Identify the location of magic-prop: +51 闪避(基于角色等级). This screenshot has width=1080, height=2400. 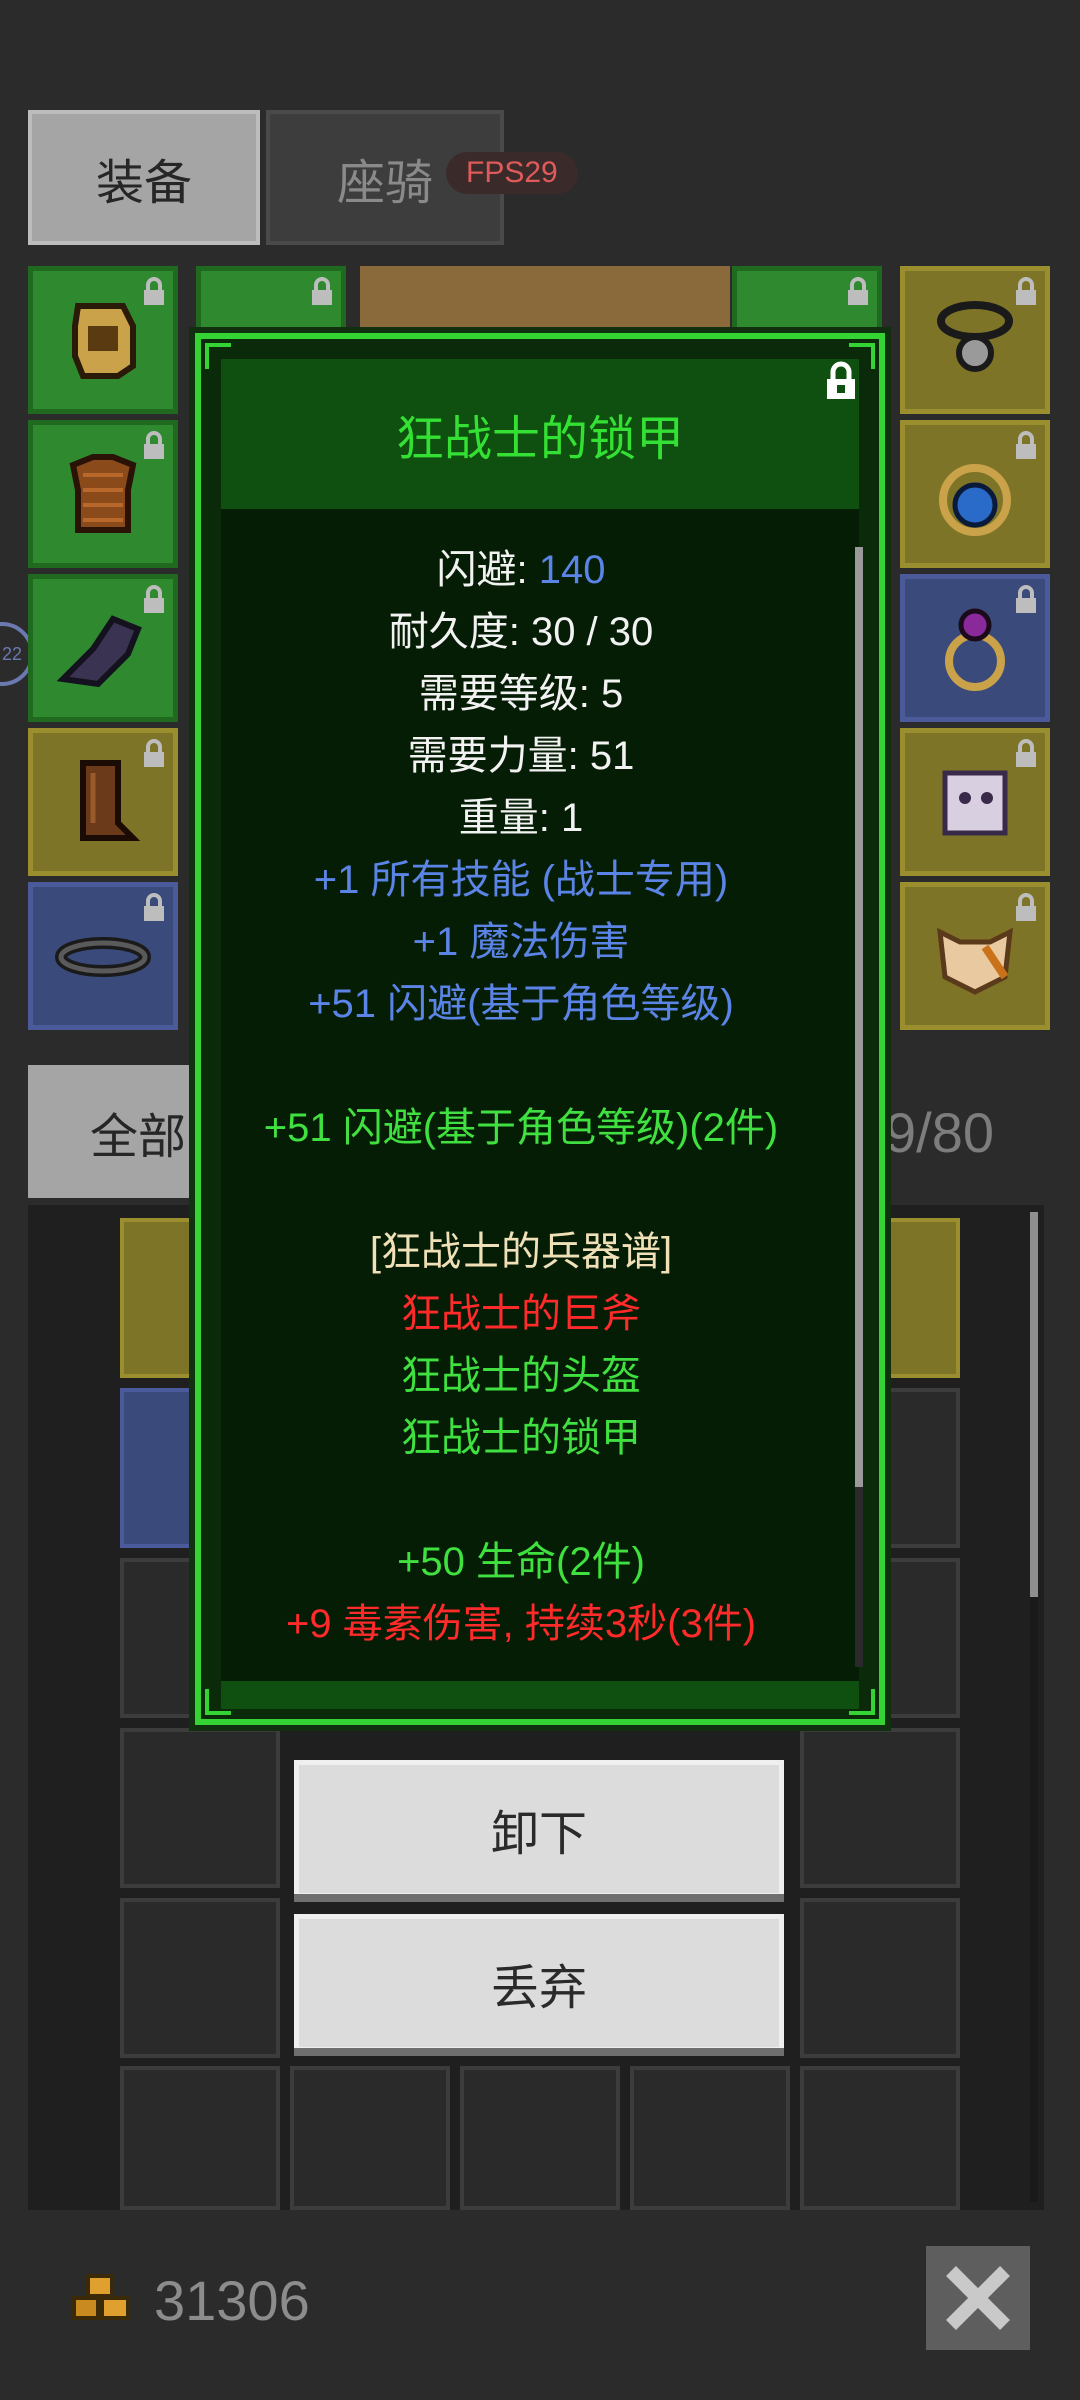
(521, 1004).